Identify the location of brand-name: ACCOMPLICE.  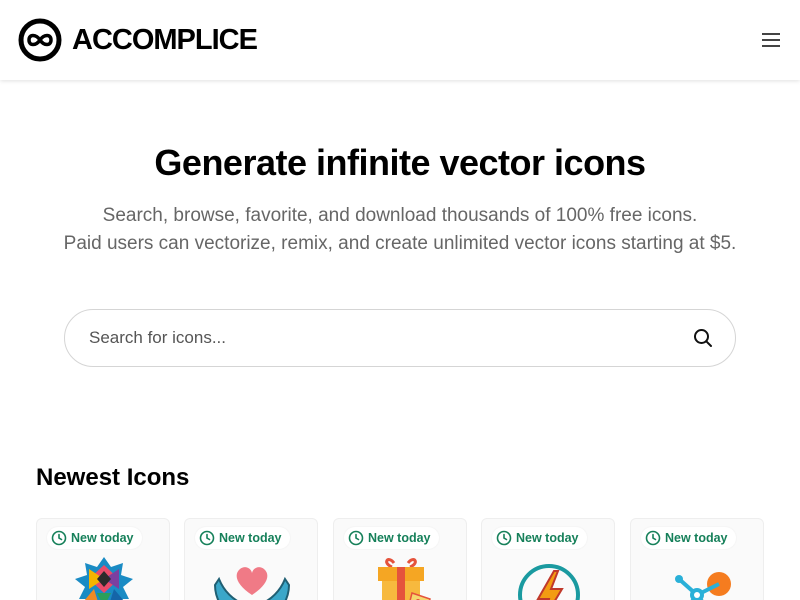
(165, 39).